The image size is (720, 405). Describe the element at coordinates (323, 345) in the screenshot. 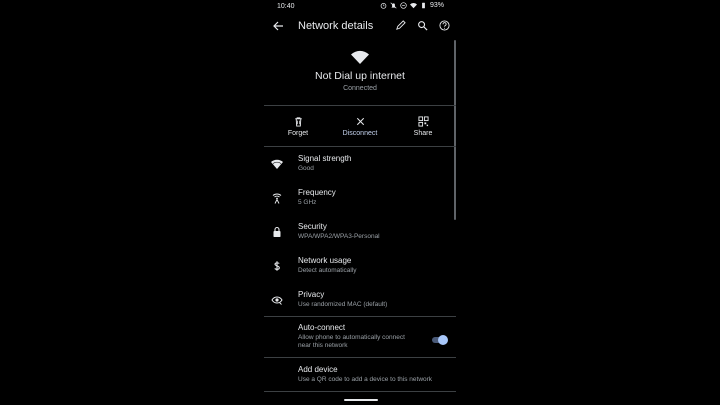

I see `row-desc-line2: near this network` at that location.